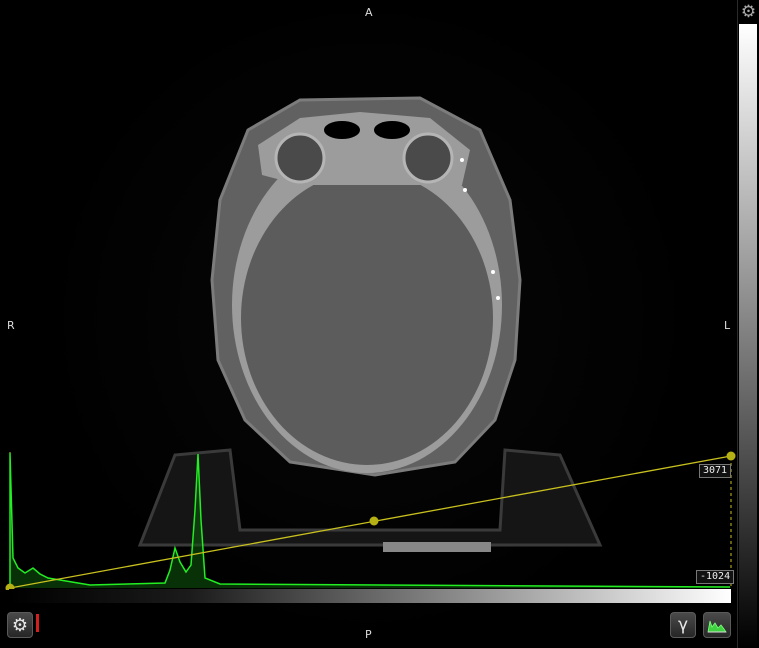  What do you see at coordinates (428, 158) in the screenshot?
I see `orbit-left` at bounding box center [428, 158].